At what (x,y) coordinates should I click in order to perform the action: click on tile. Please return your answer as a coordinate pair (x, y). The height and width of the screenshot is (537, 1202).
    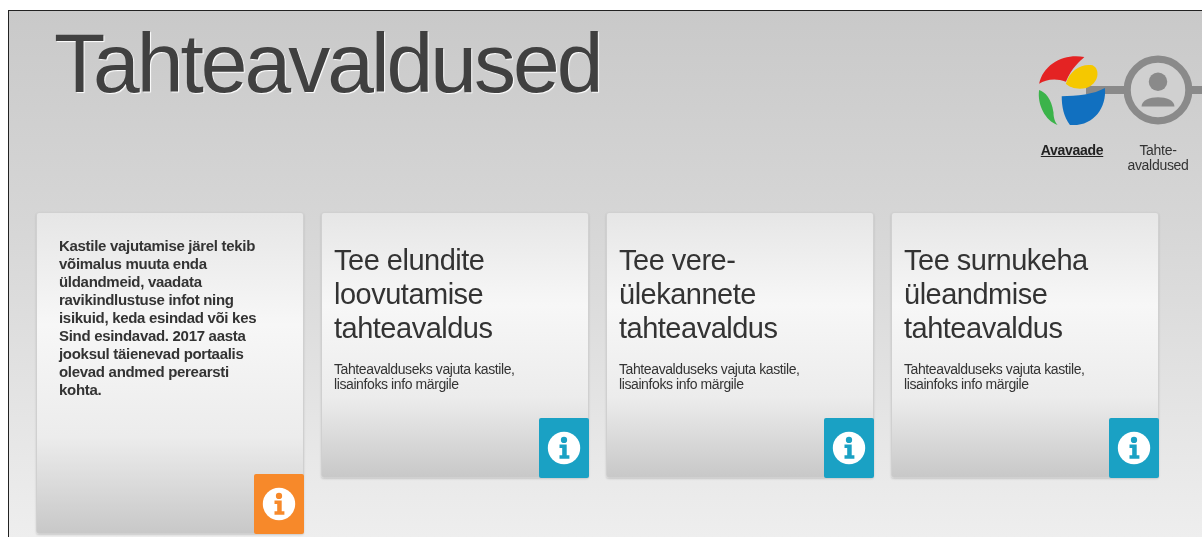
    Looking at the image, I should click on (170, 373).